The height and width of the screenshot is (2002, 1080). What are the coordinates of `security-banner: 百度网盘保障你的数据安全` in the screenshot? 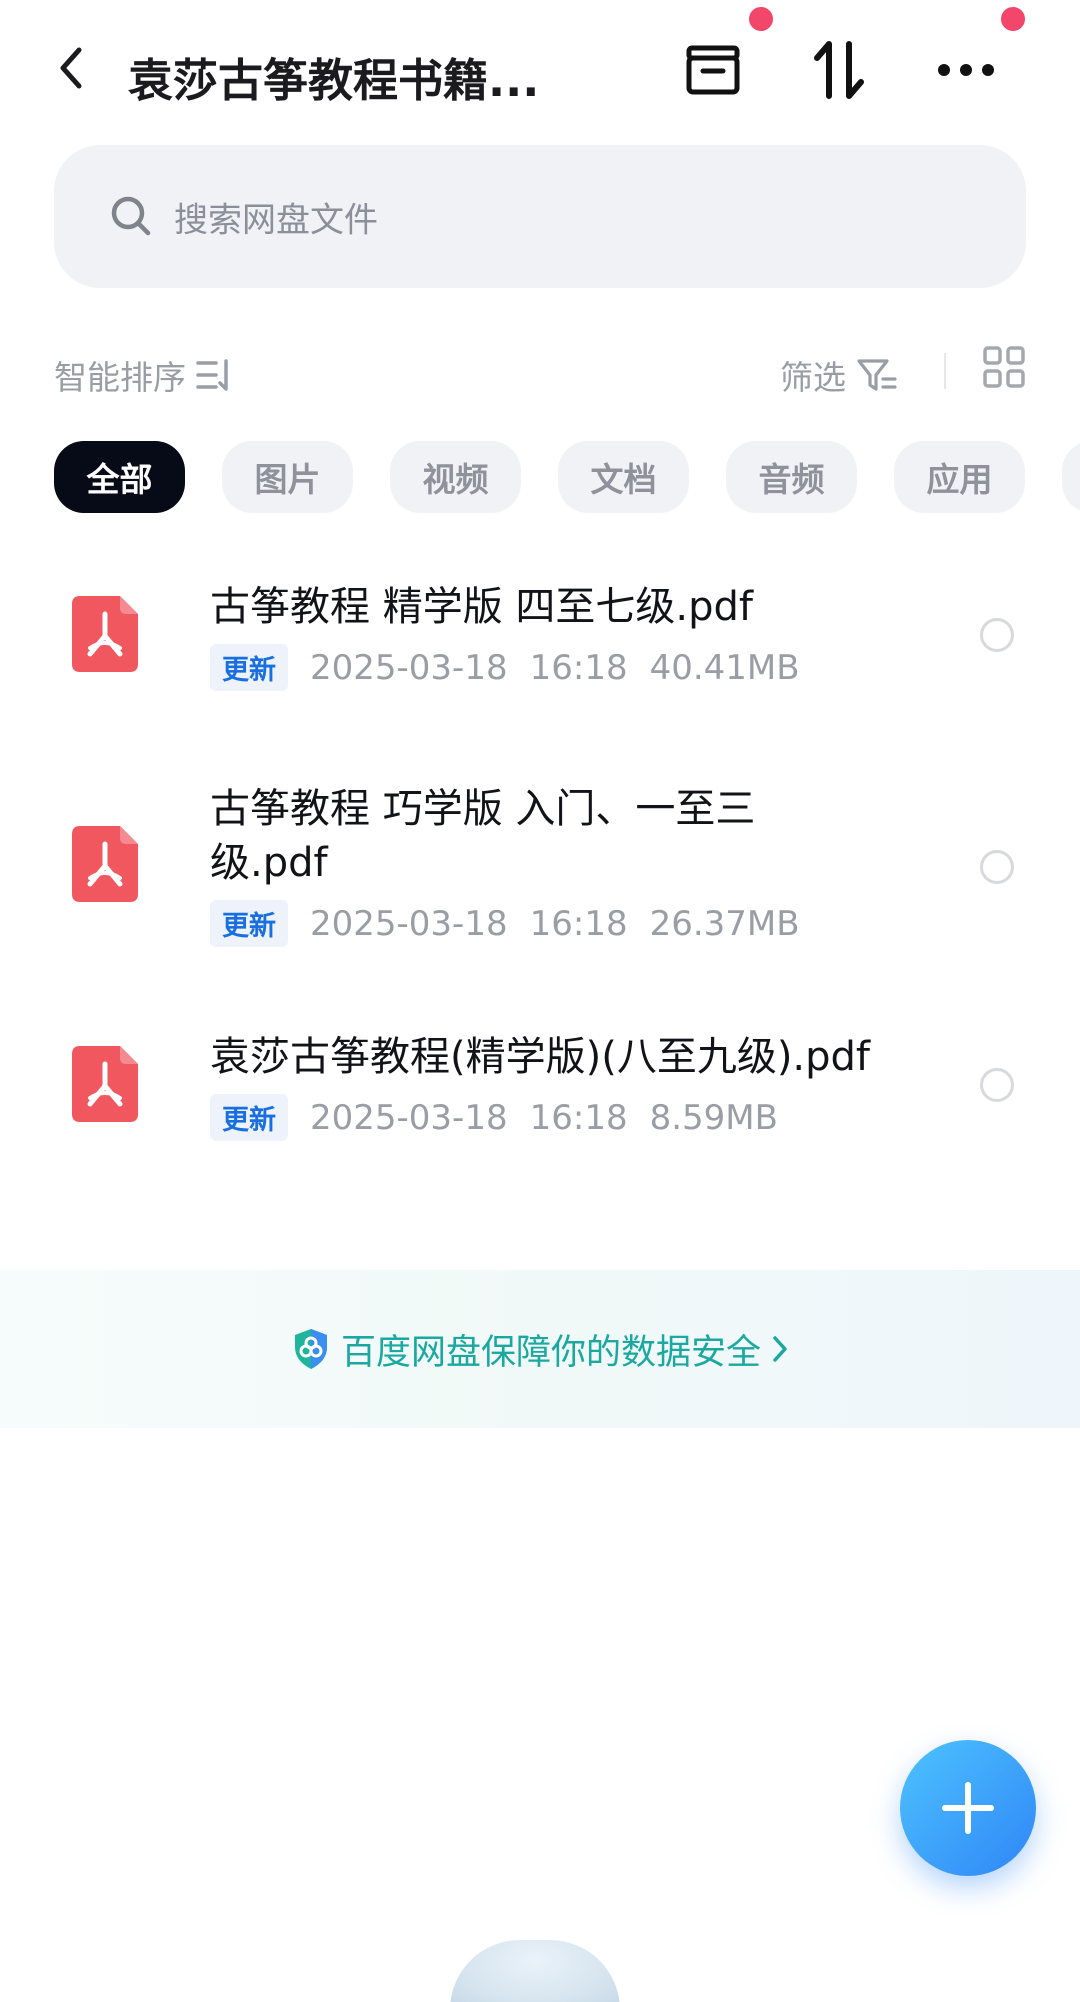 It's located at (540, 1349).